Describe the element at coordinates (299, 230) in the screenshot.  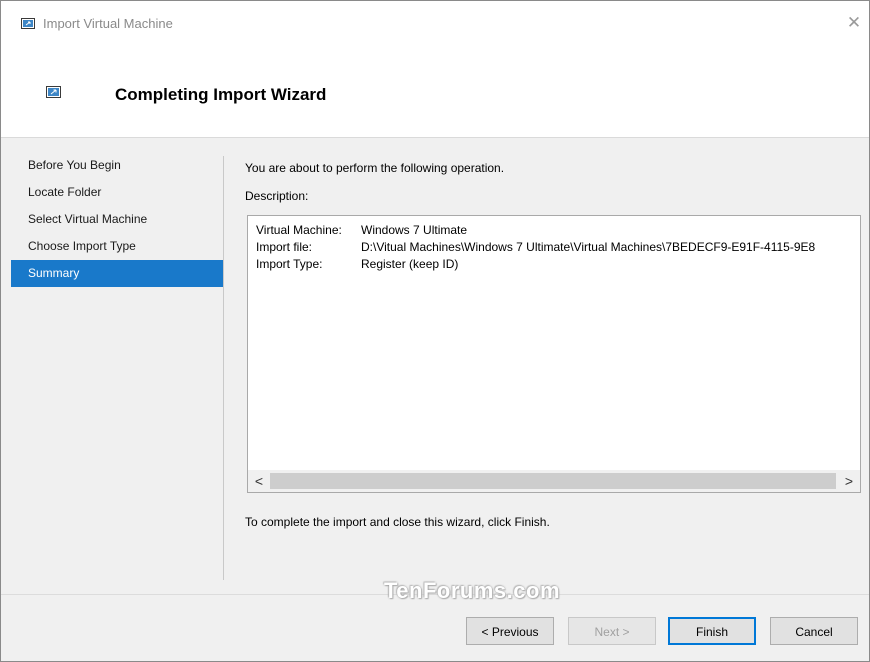
I see `summary-key: Virtual Machine:` at that location.